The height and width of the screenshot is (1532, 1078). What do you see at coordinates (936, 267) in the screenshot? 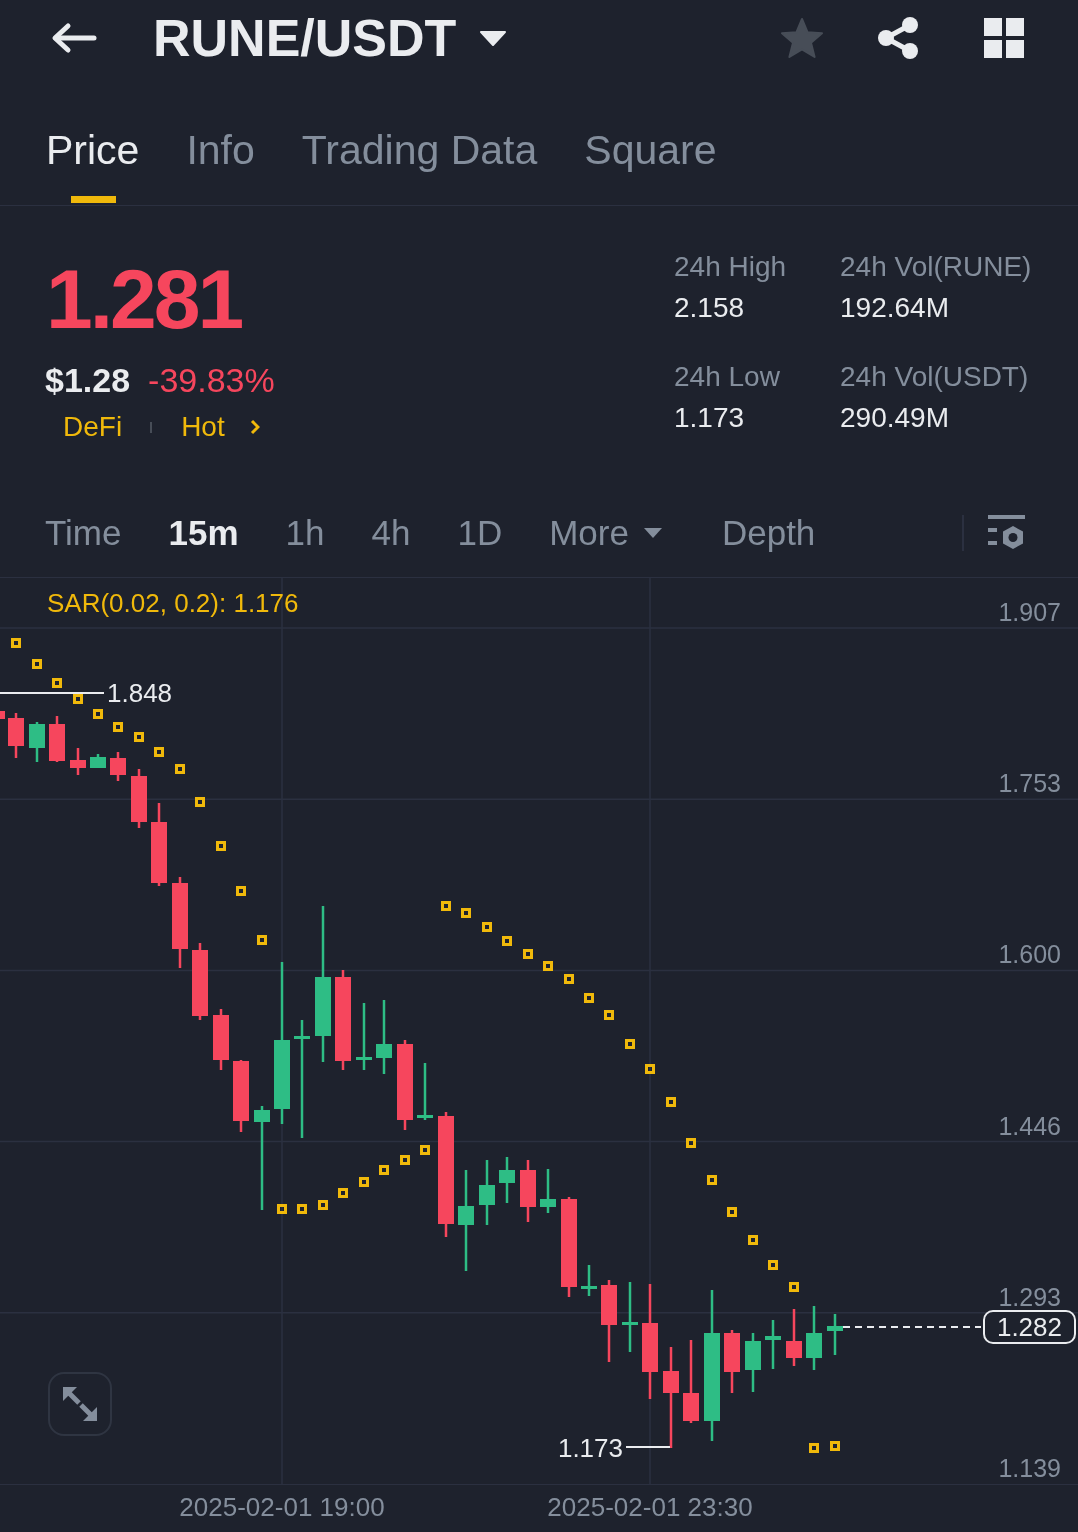
I see `stat-label: 24h Vol(RUNE)` at bounding box center [936, 267].